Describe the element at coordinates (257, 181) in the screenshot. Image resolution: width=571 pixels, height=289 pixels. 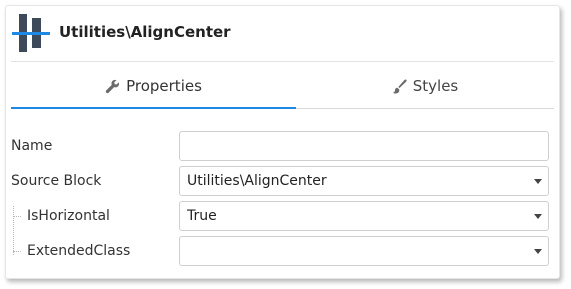
I see `source-block-value: Utilities\AlignCenter` at that location.